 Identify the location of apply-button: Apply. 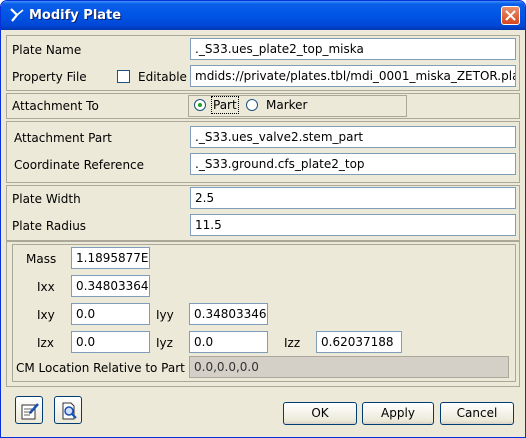
(398, 413).